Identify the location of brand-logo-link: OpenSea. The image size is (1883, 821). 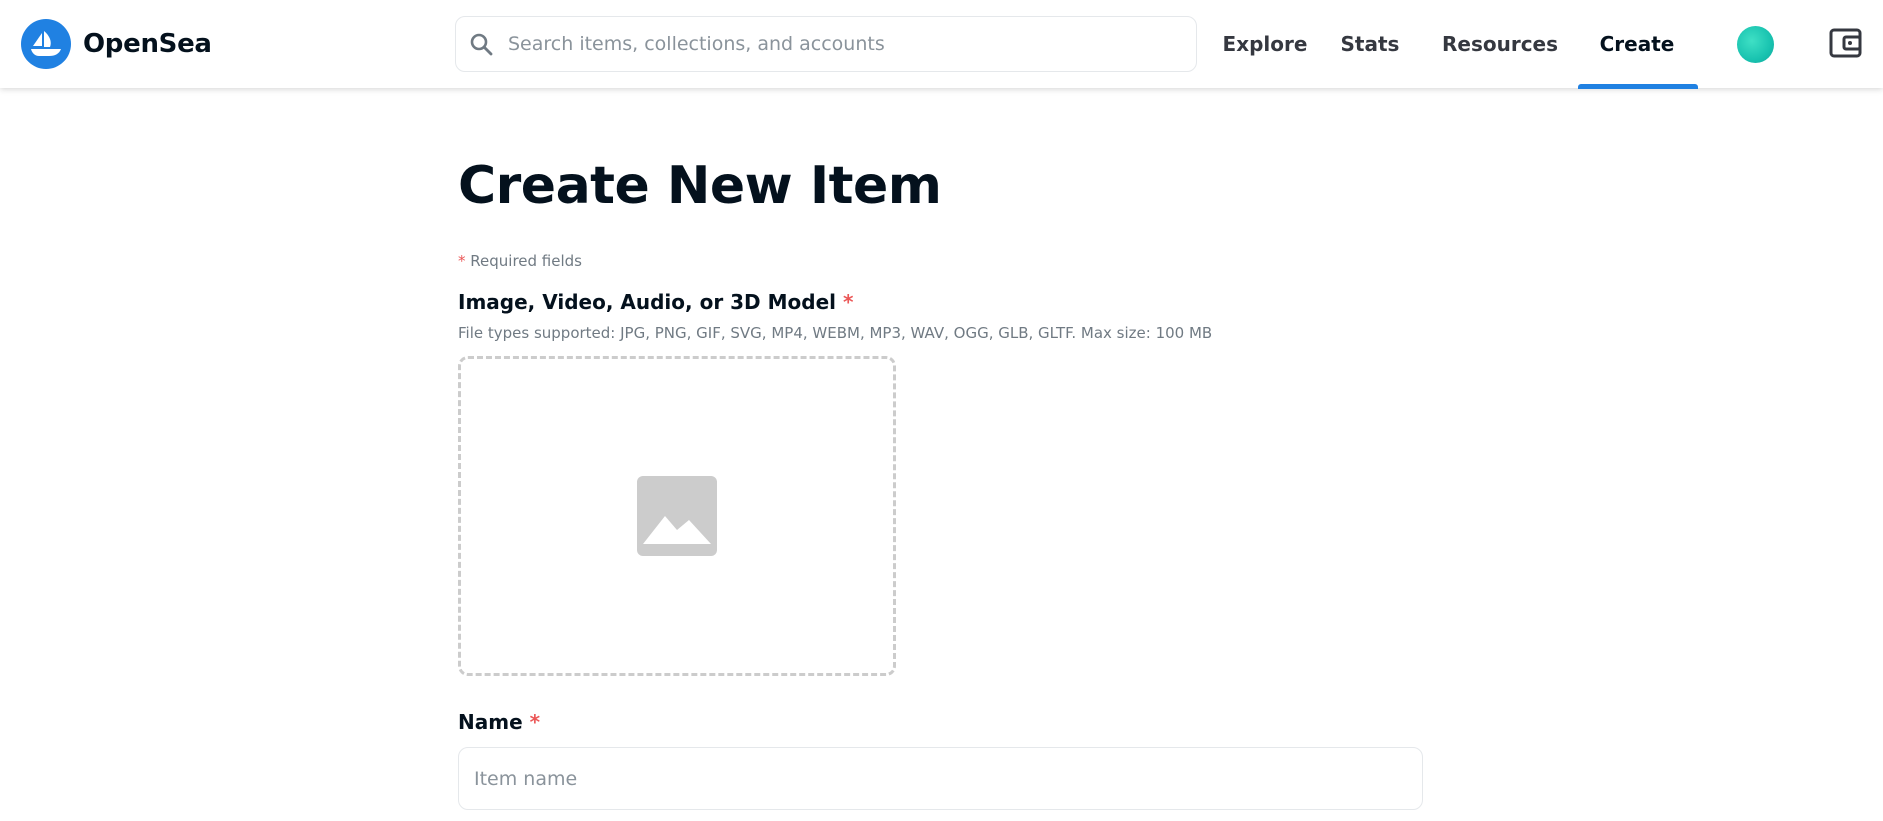
(116, 44).